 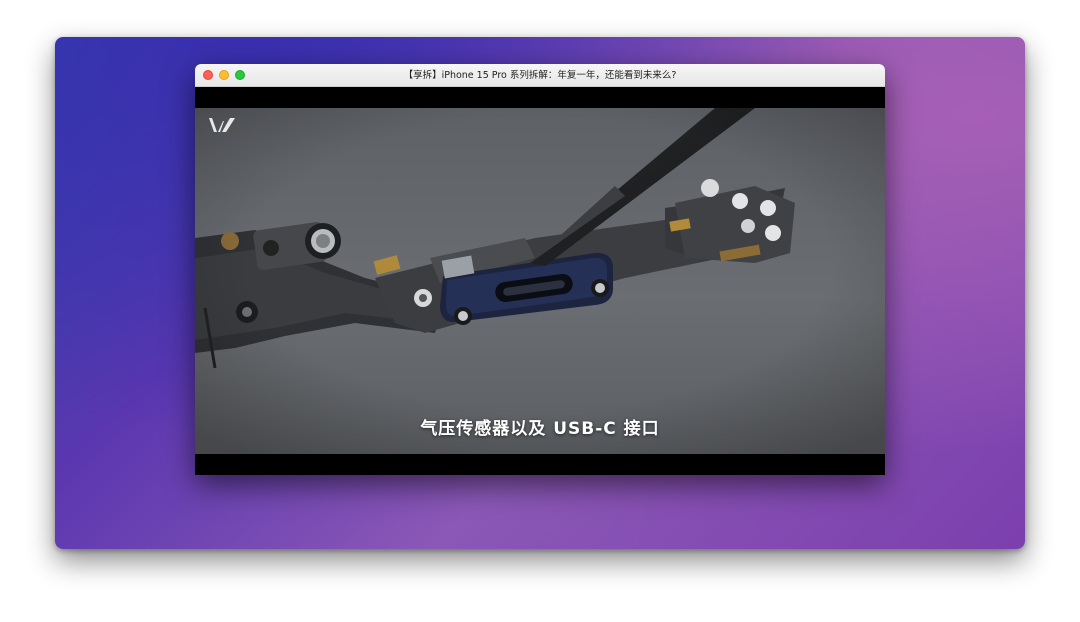 What do you see at coordinates (224, 75) in the screenshot?
I see `minimize-window-button` at bounding box center [224, 75].